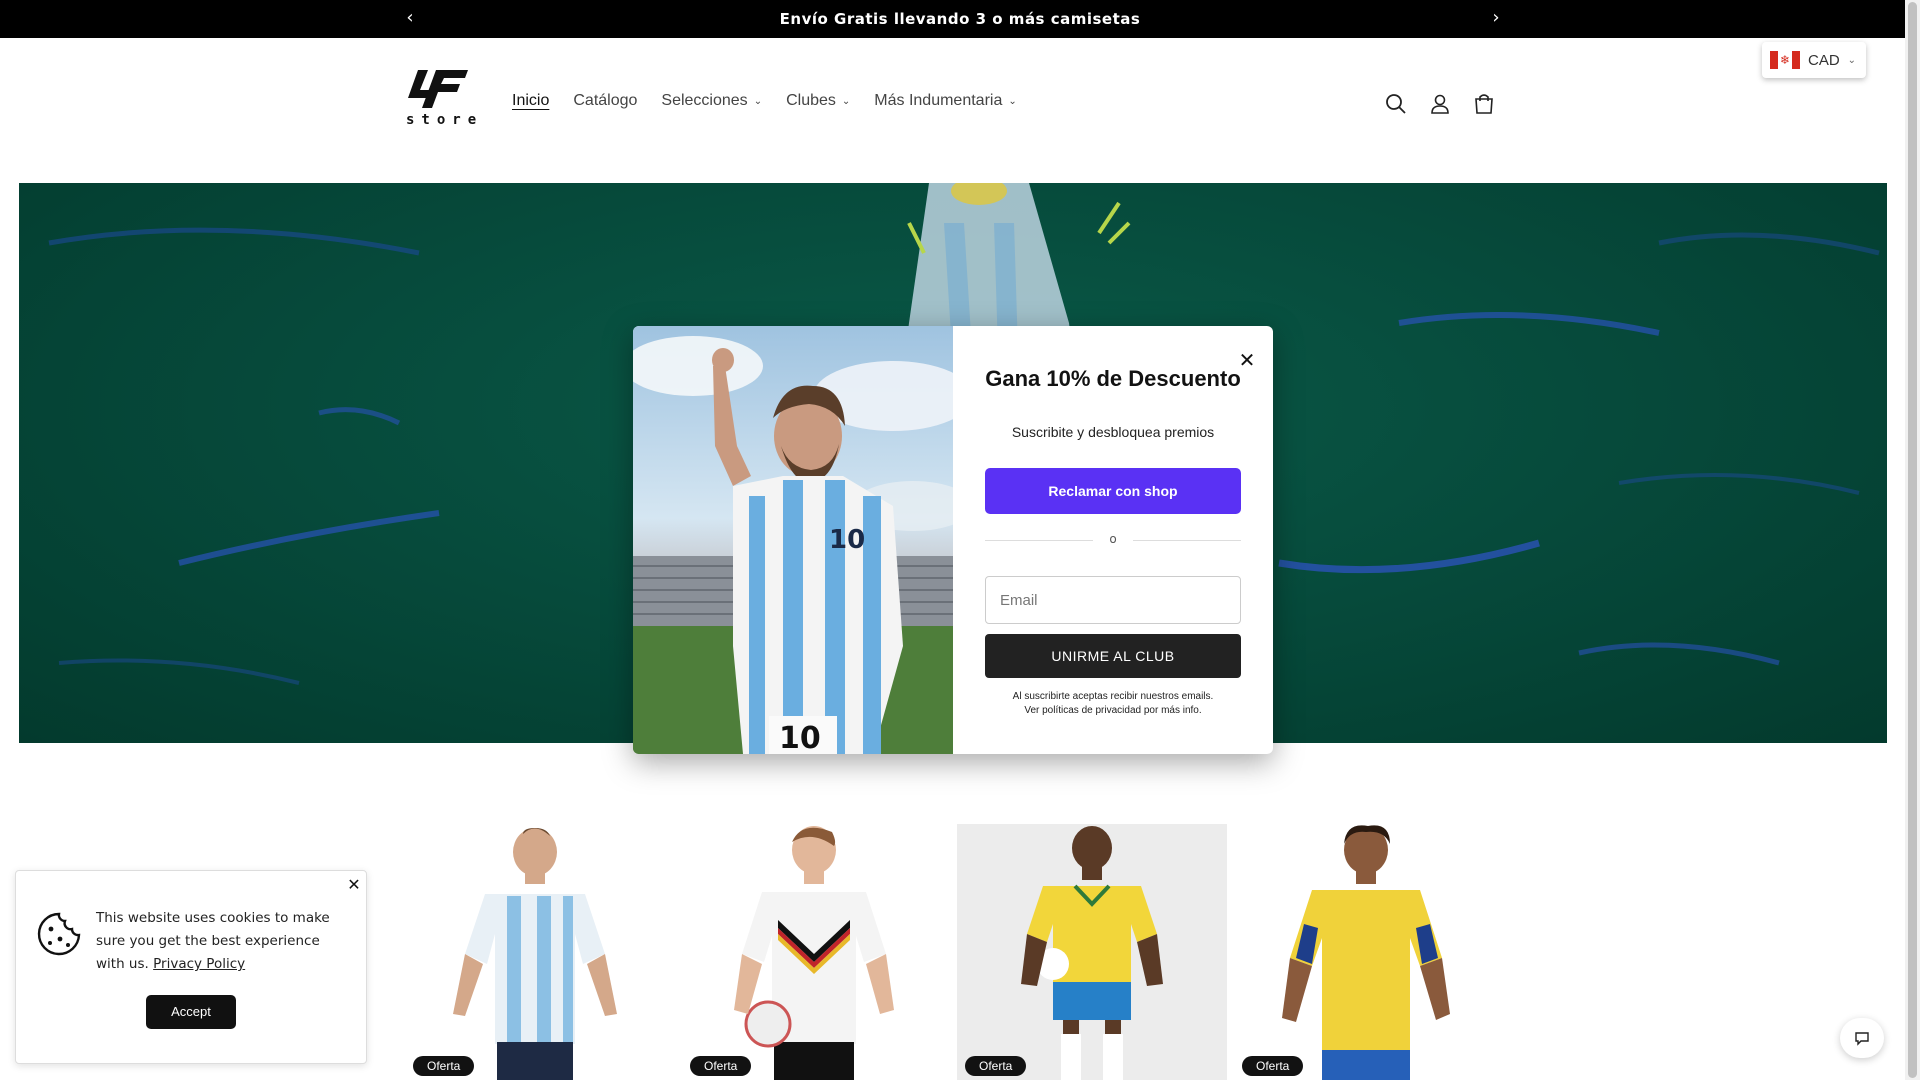 This screenshot has width=1920, height=1080. I want to click on nav-item-mas-indumentaria: Más Indumentaria ⌄, so click(945, 101).